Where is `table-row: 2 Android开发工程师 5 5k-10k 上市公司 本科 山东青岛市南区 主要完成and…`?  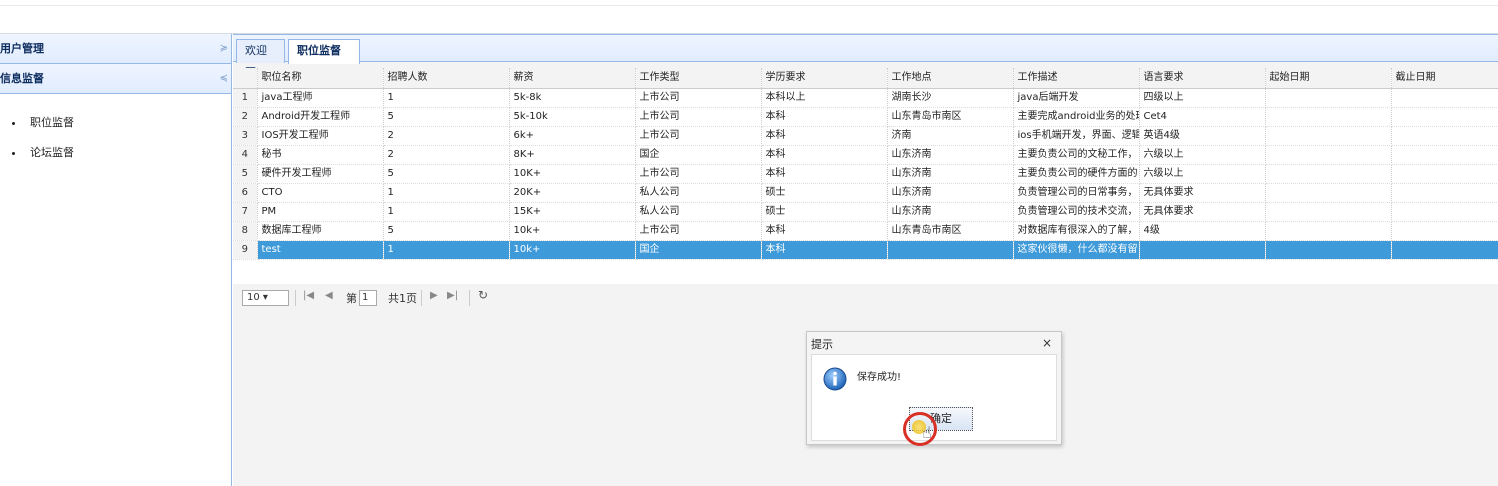
table-row: 2 Android开发工程师 5 5k-10k 上市公司 本科 山东青岛市南区 主要完成and… is located at coordinates (865, 117).